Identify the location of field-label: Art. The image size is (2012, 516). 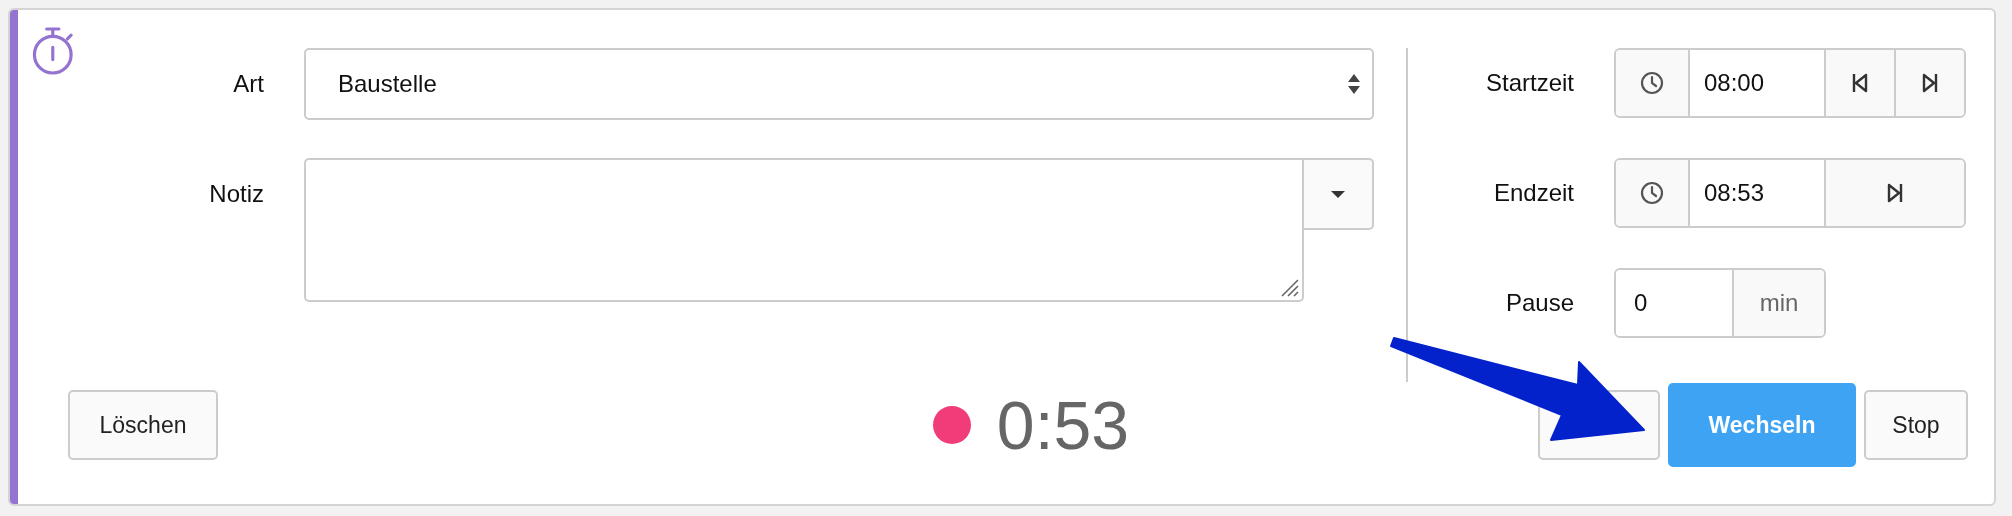
(248, 84).